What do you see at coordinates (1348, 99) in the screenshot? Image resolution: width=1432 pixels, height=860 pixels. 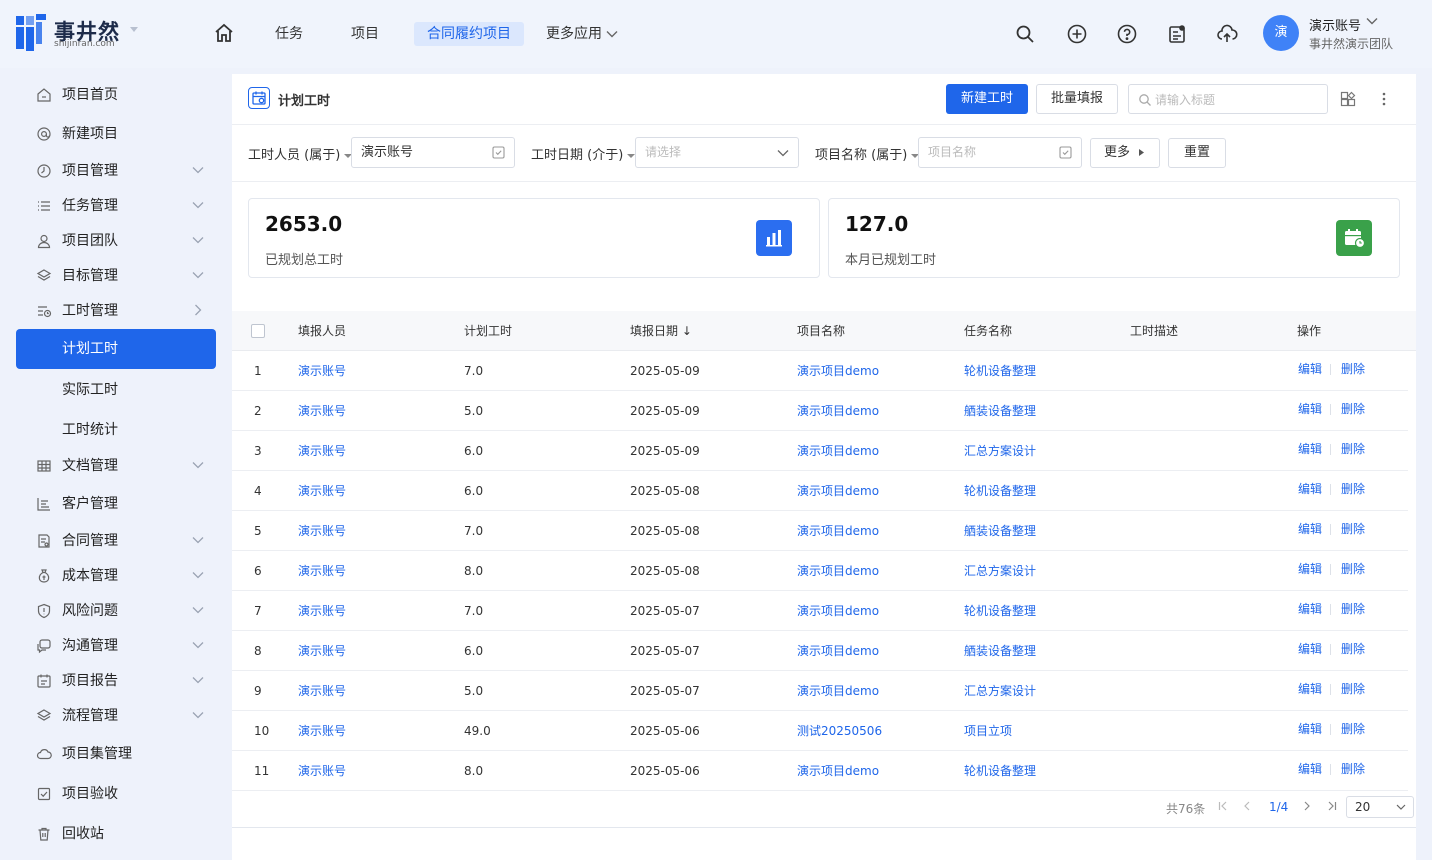 I see `layout-icon` at bounding box center [1348, 99].